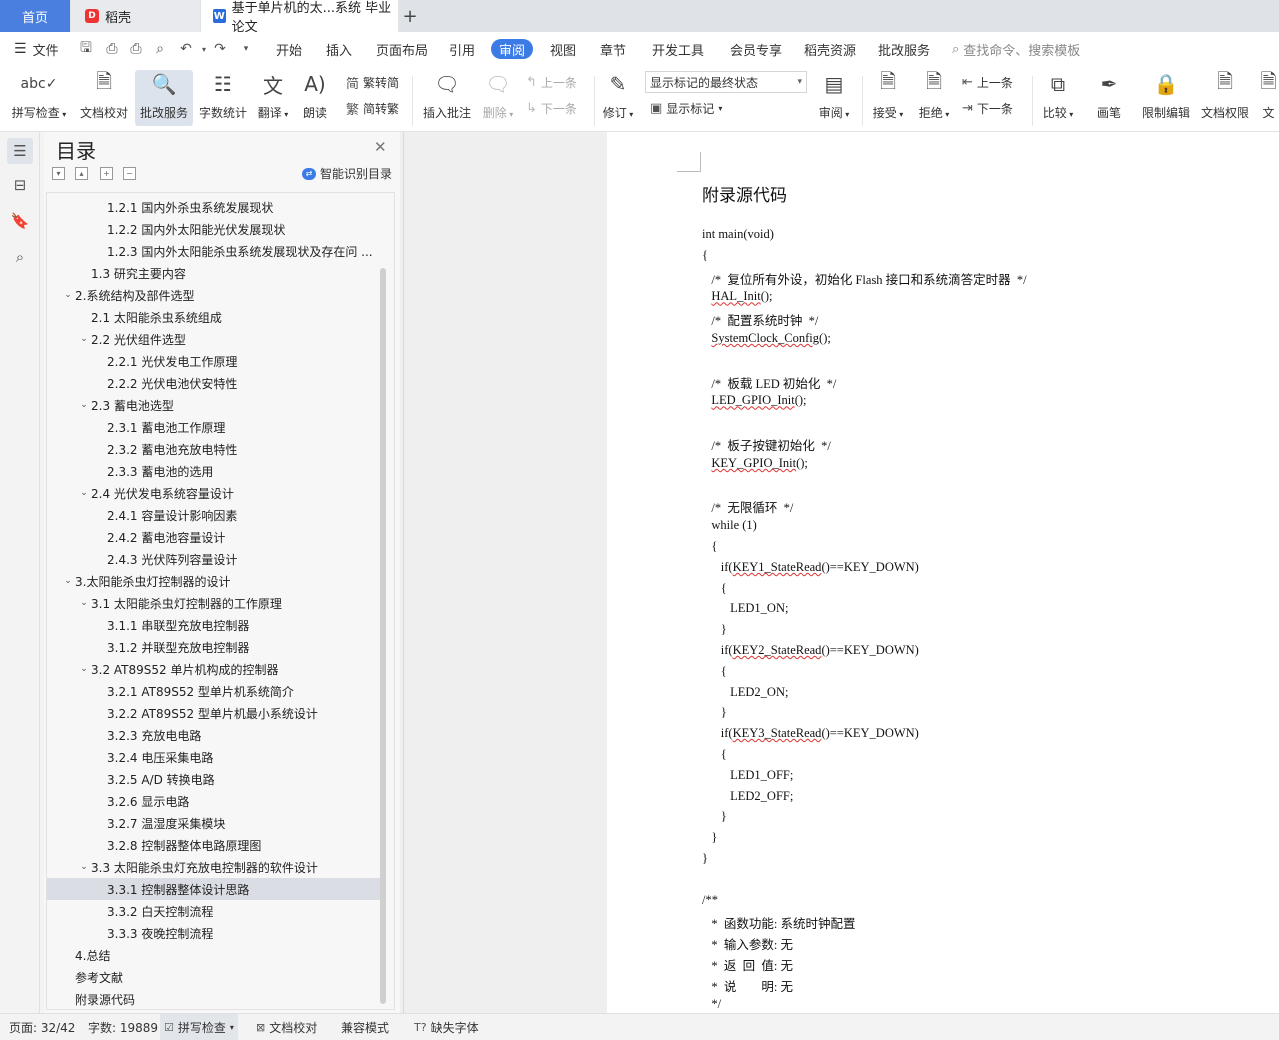  Describe the element at coordinates (289, 49) in the screenshot. I see `menu-start: 开始` at that location.